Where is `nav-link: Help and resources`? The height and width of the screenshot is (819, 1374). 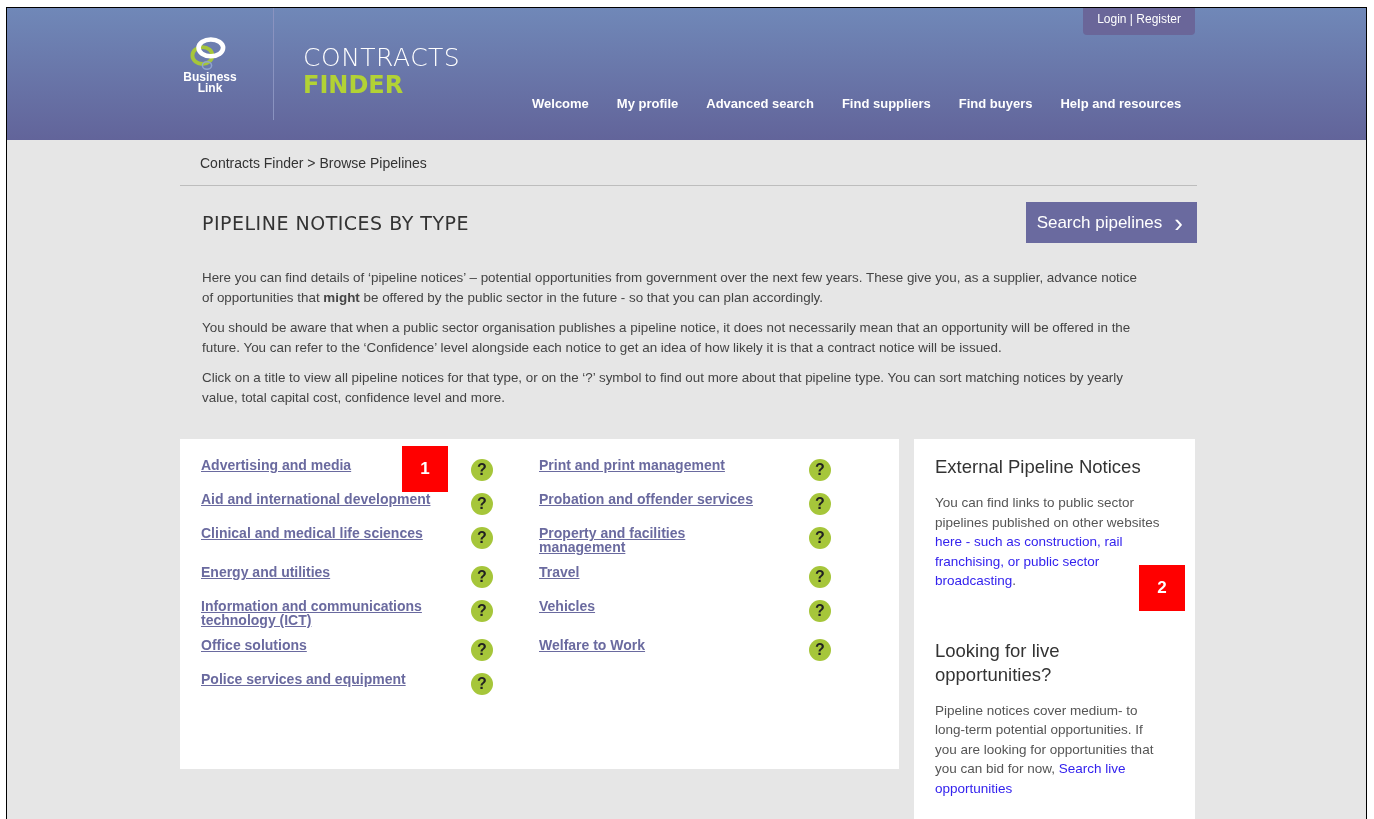
nav-link: Help and resources is located at coordinates (1121, 103).